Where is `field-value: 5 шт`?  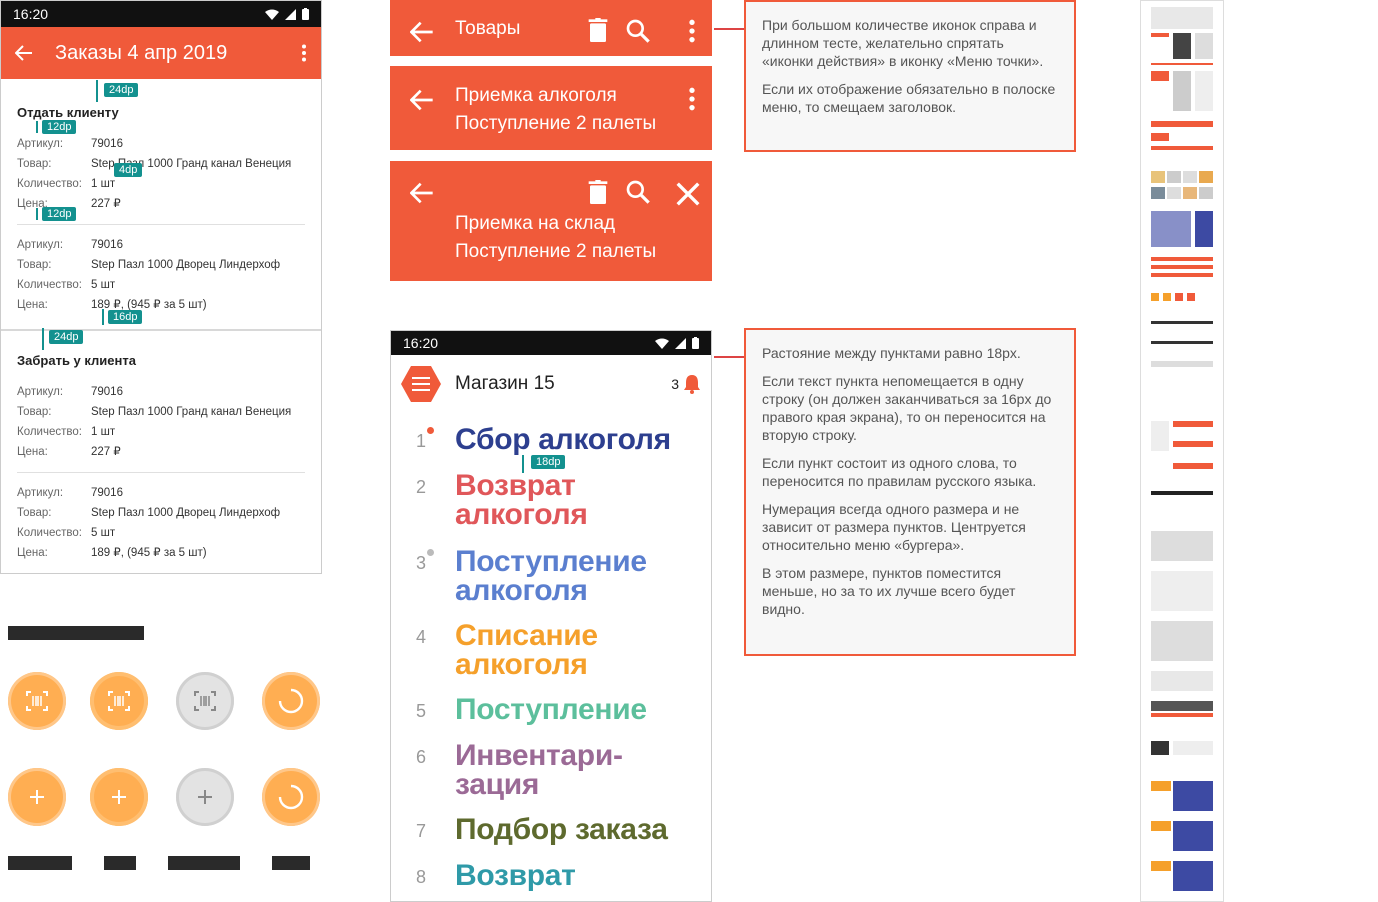 field-value: 5 шт is located at coordinates (103, 285).